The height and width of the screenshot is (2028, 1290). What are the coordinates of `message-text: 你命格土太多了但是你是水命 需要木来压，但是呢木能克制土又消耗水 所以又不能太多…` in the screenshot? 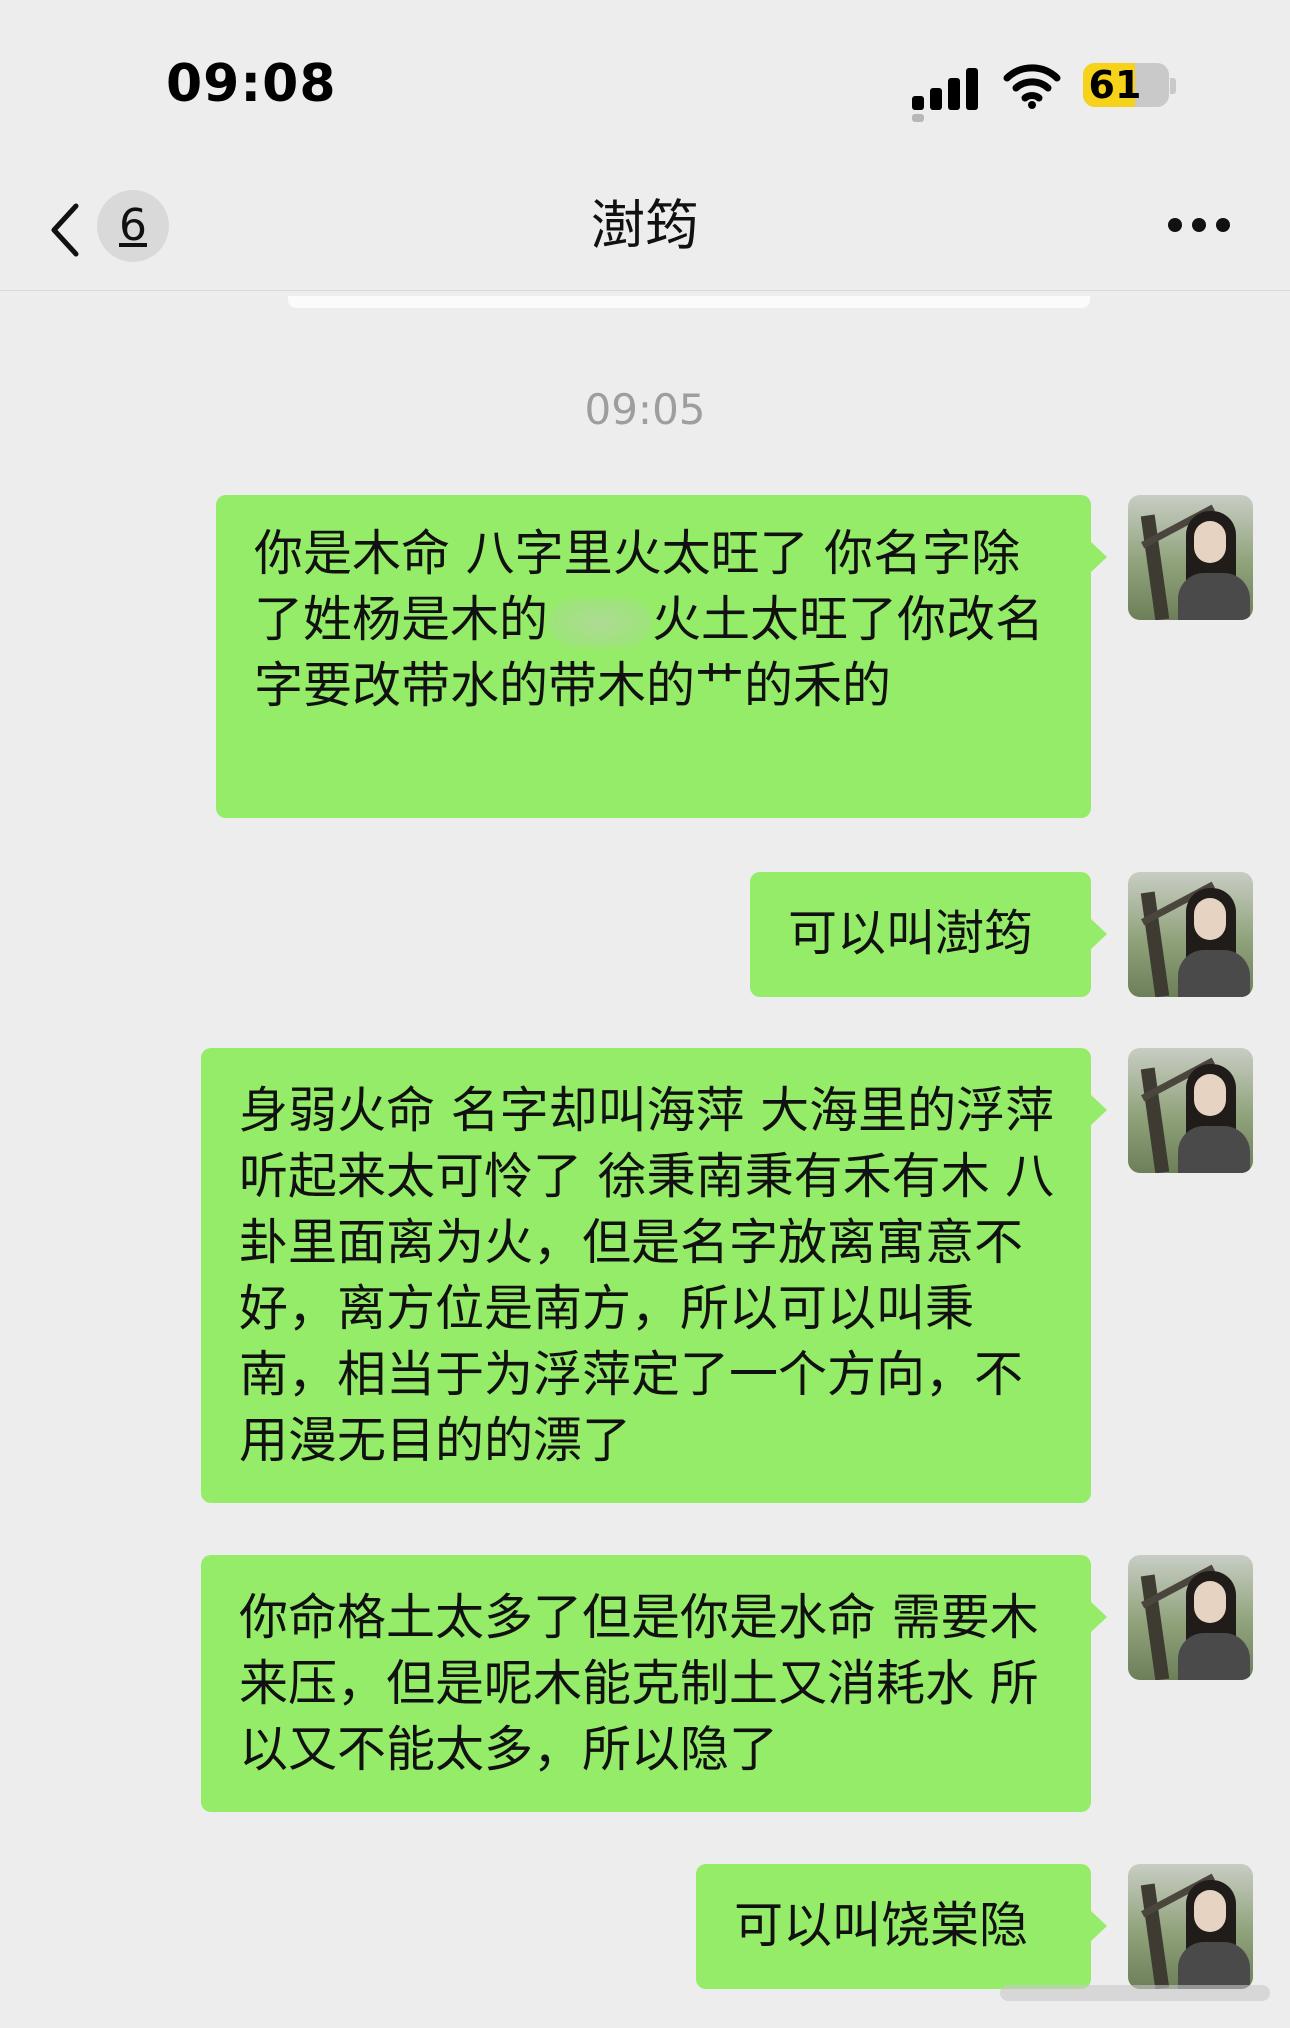 It's located at (639, 1683).